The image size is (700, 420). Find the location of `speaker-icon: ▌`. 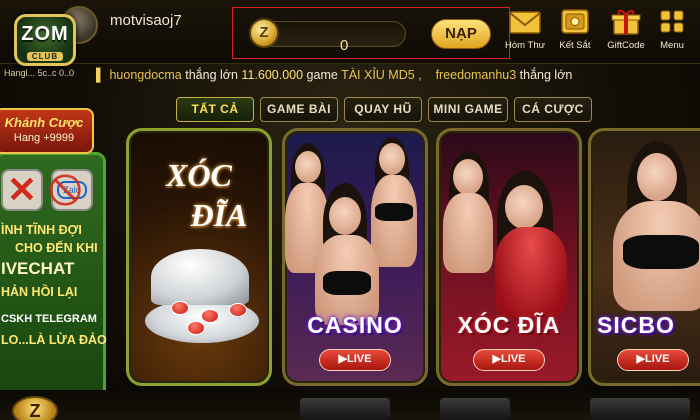

speaker-icon: ▌ is located at coordinates (100, 75).